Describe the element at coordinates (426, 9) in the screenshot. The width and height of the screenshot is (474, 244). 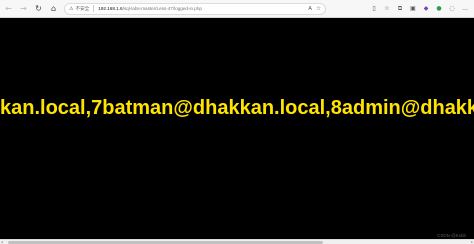
I see `extension-purple-icon: ◆` at that location.